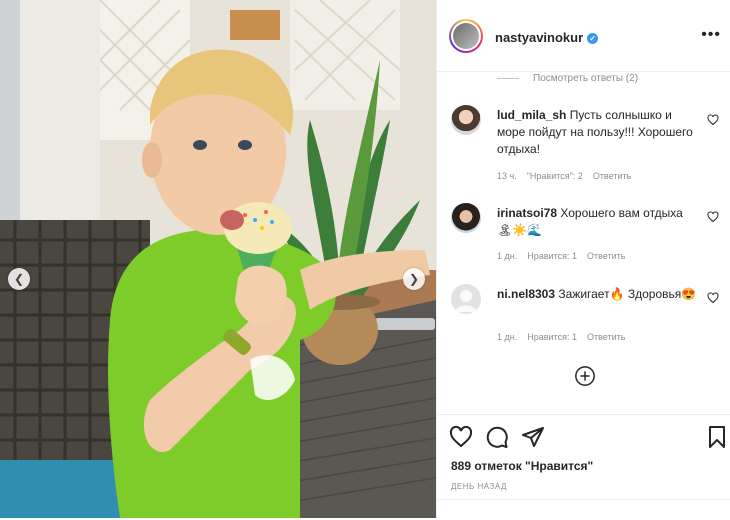 Image resolution: width=730 pixels, height=520 pixels. What do you see at coordinates (585, 78) in the screenshot?
I see `view-replies-text: Посмотреть ответы (2)` at bounding box center [585, 78].